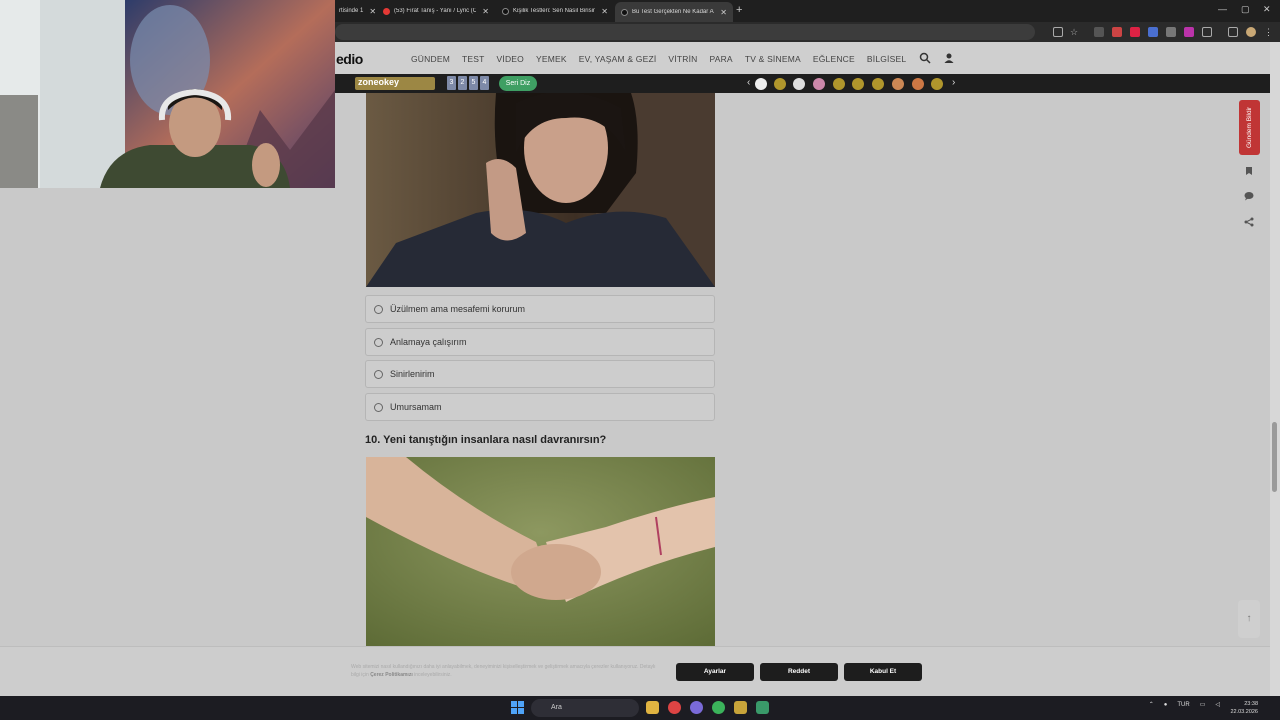 The image size is (1280, 720). What do you see at coordinates (715, 672) in the screenshot?
I see `cookie-settings-button: Ayarlar` at bounding box center [715, 672].